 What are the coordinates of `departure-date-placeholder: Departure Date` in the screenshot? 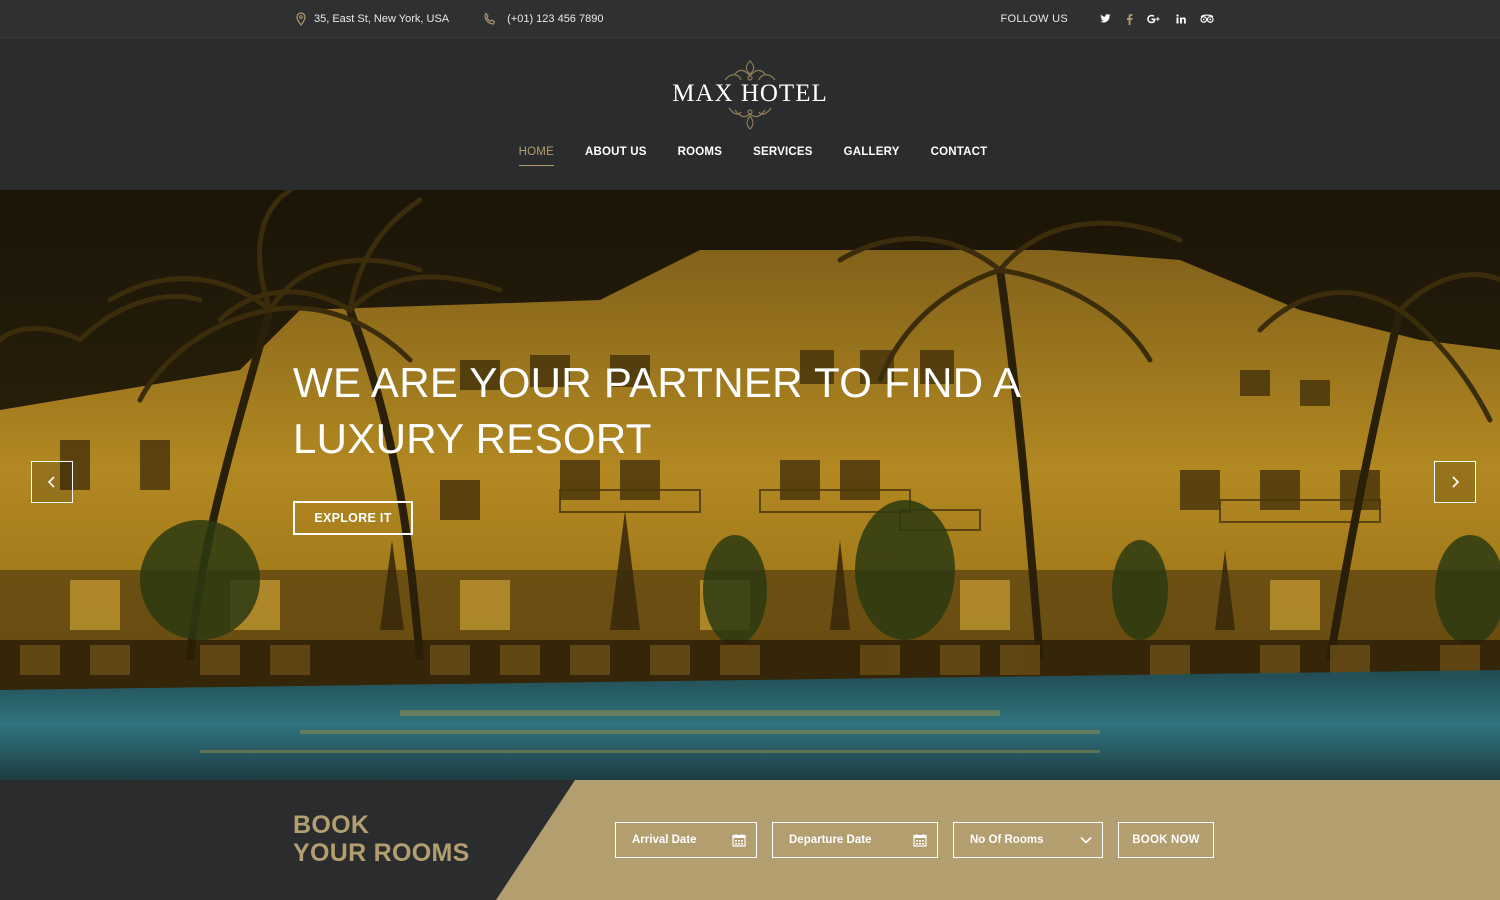 It's located at (830, 840).